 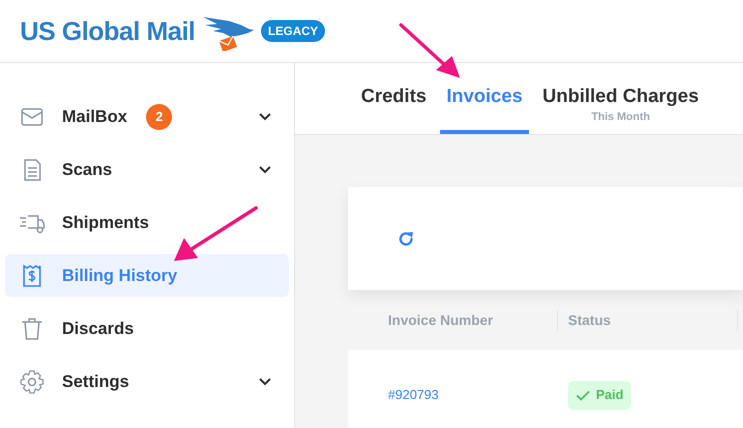 I want to click on tab: Unbilled Charges This Month, so click(x=620, y=98).